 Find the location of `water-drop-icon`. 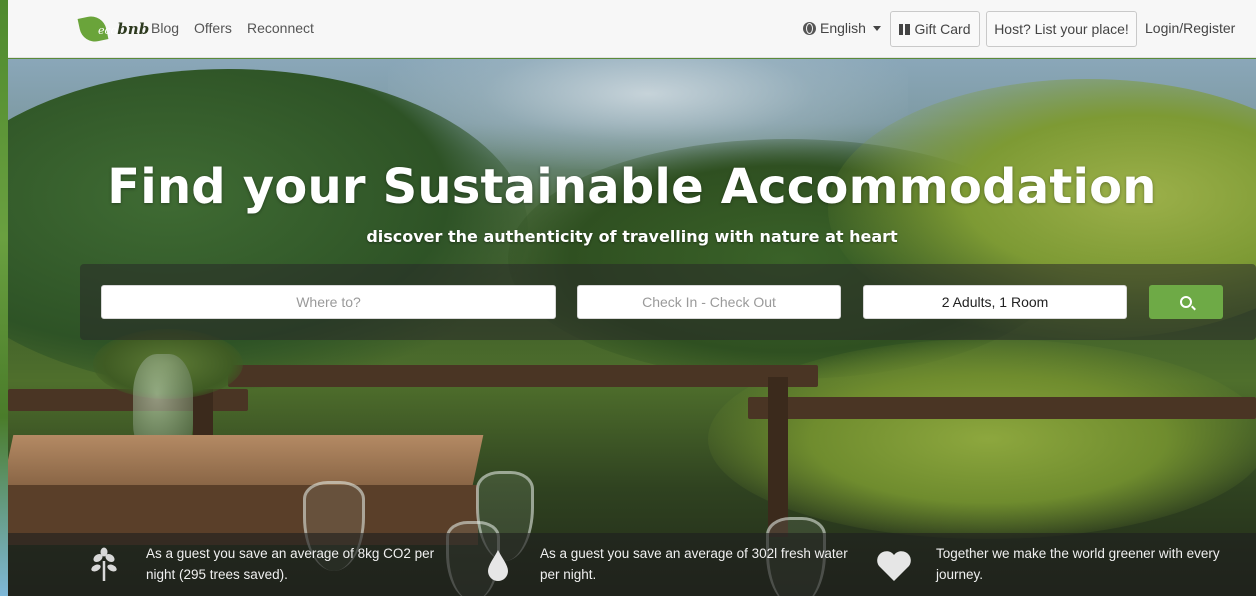

water-drop-icon is located at coordinates (498, 565).